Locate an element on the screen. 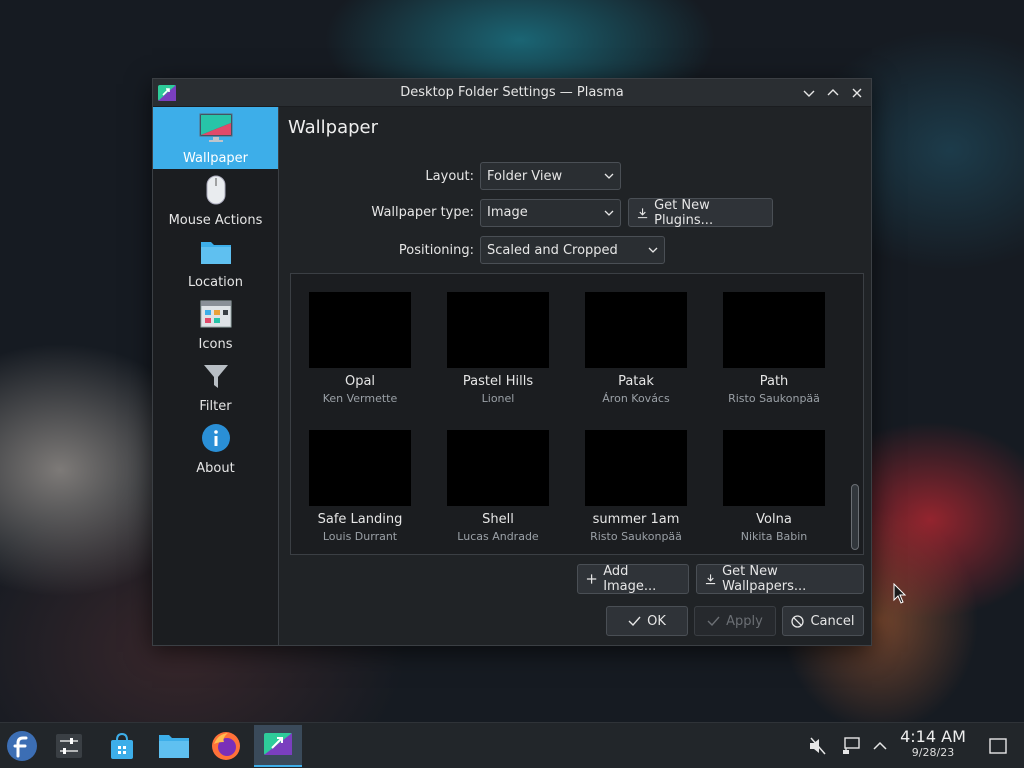  close-icon is located at coordinates (857, 93).